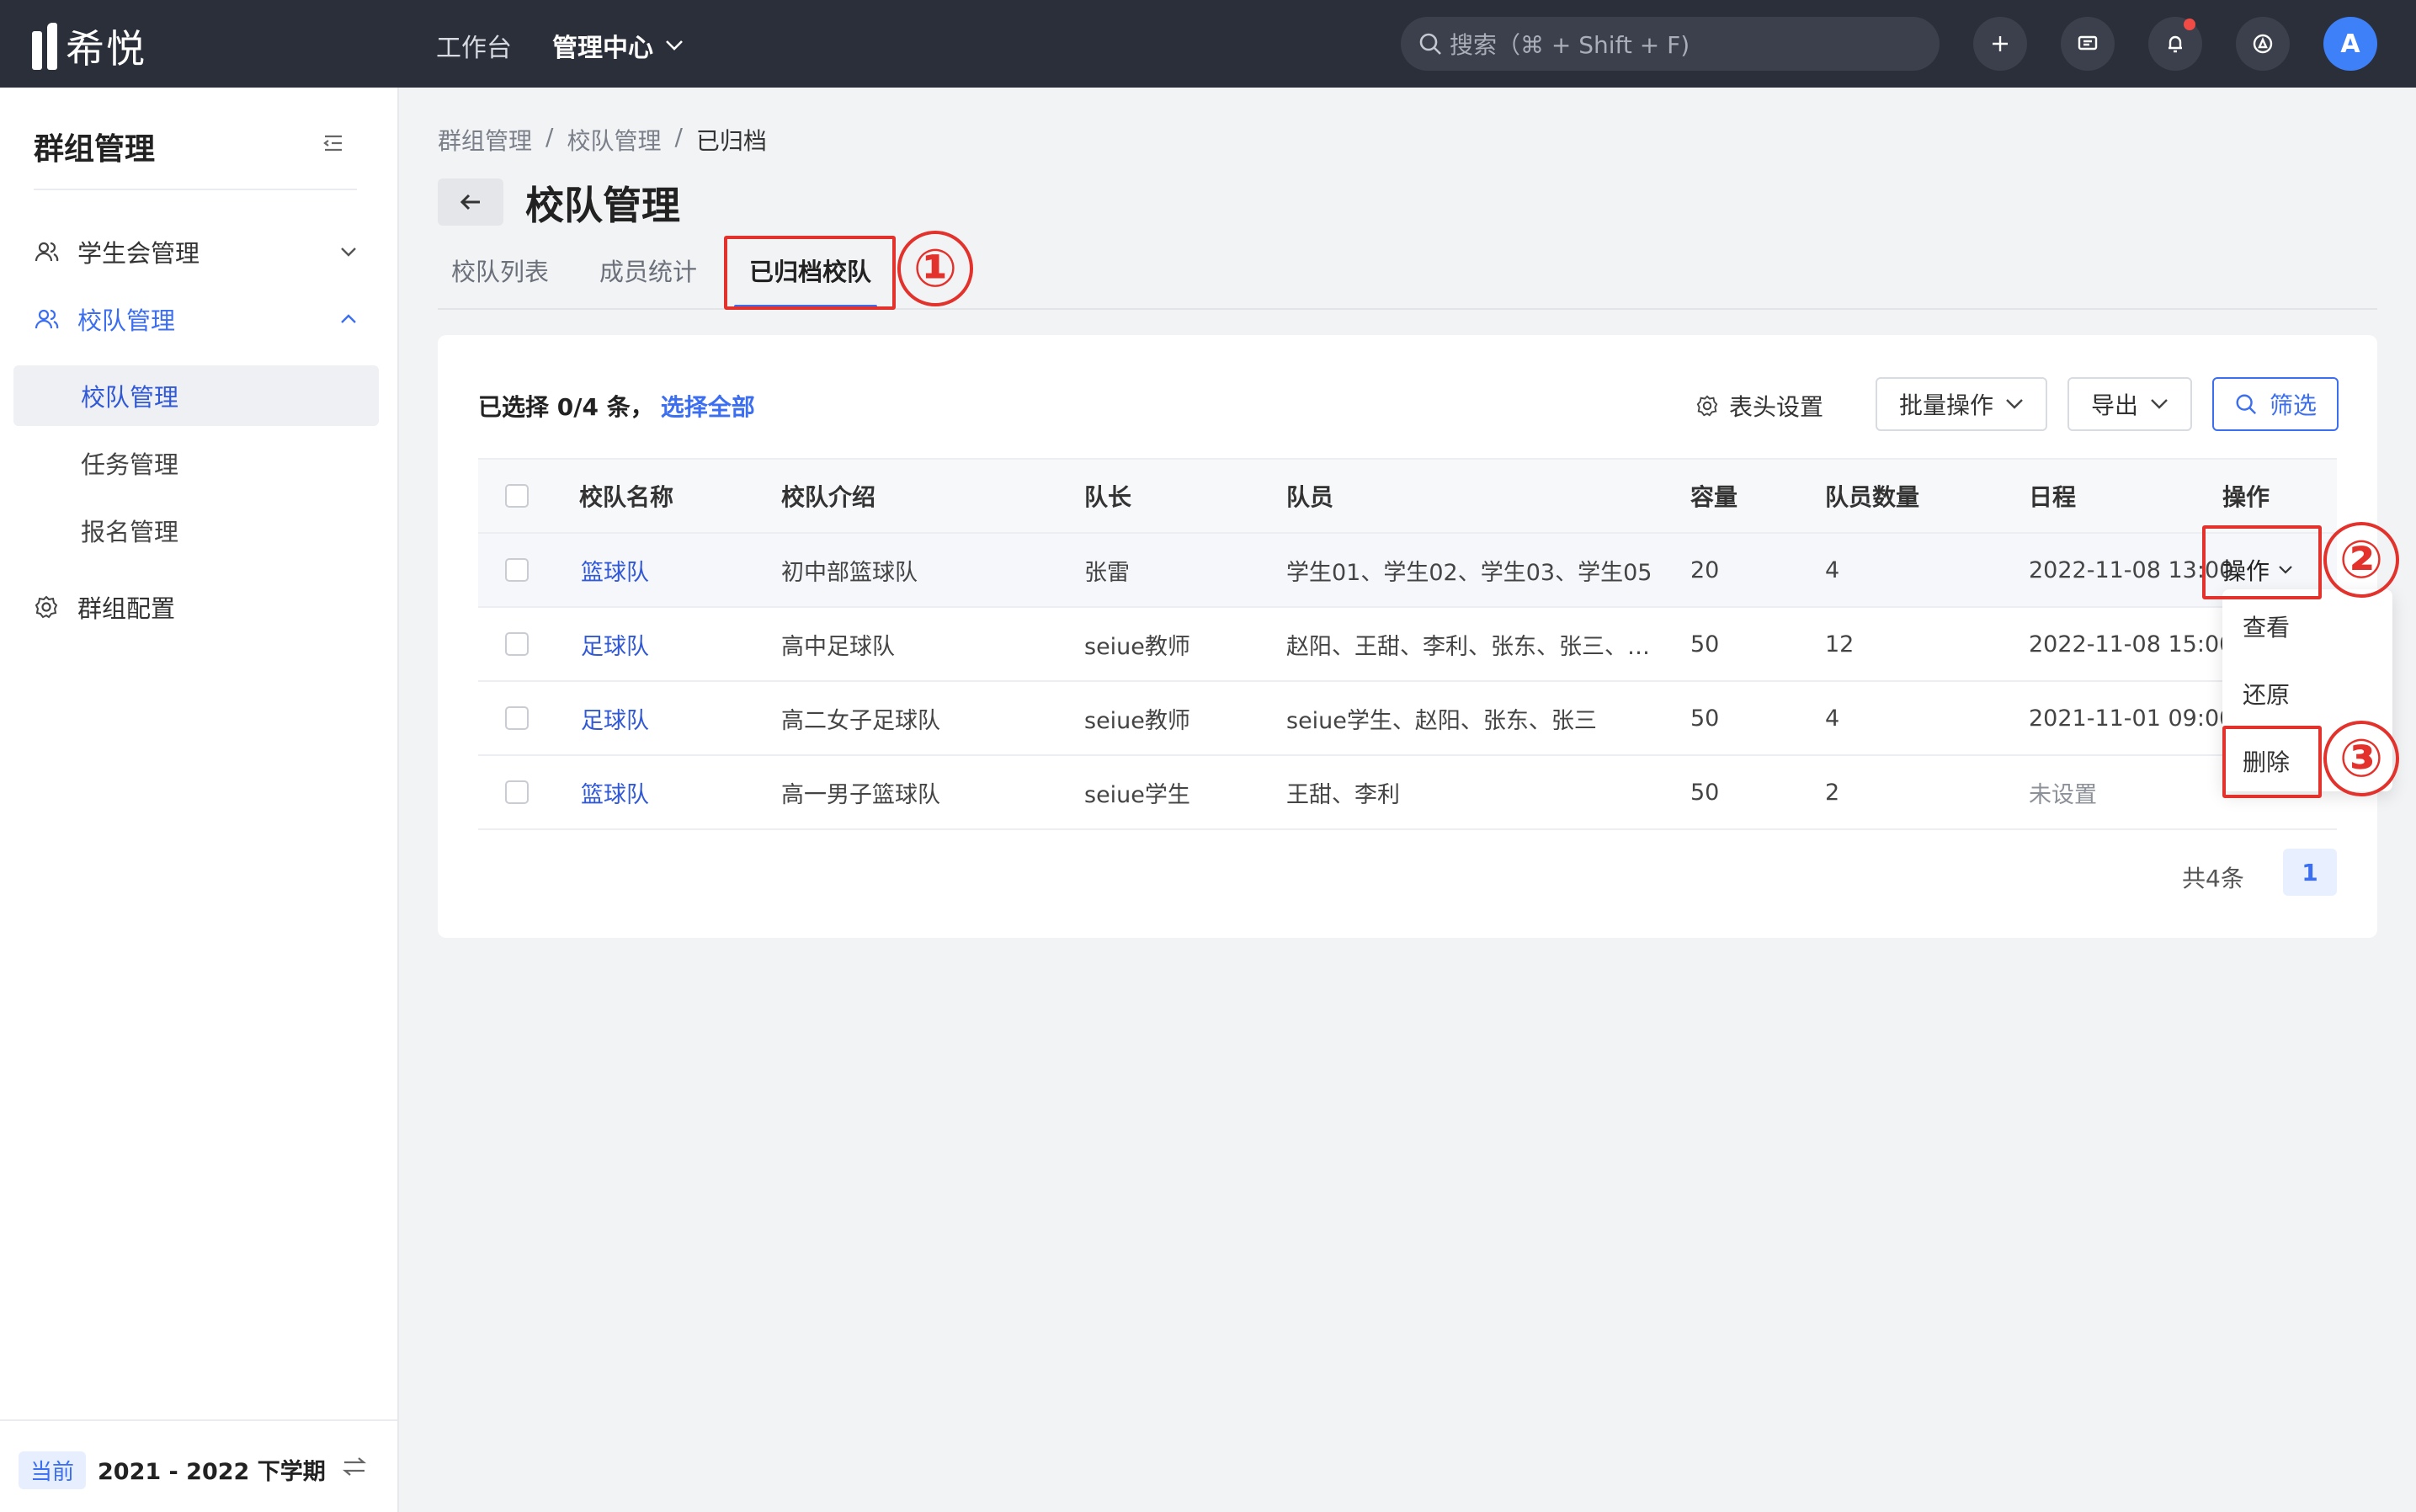 The image size is (2416, 1512). Describe the element at coordinates (485, 140) in the screenshot. I see `breadcrumb-group-management: 群组管理` at that location.